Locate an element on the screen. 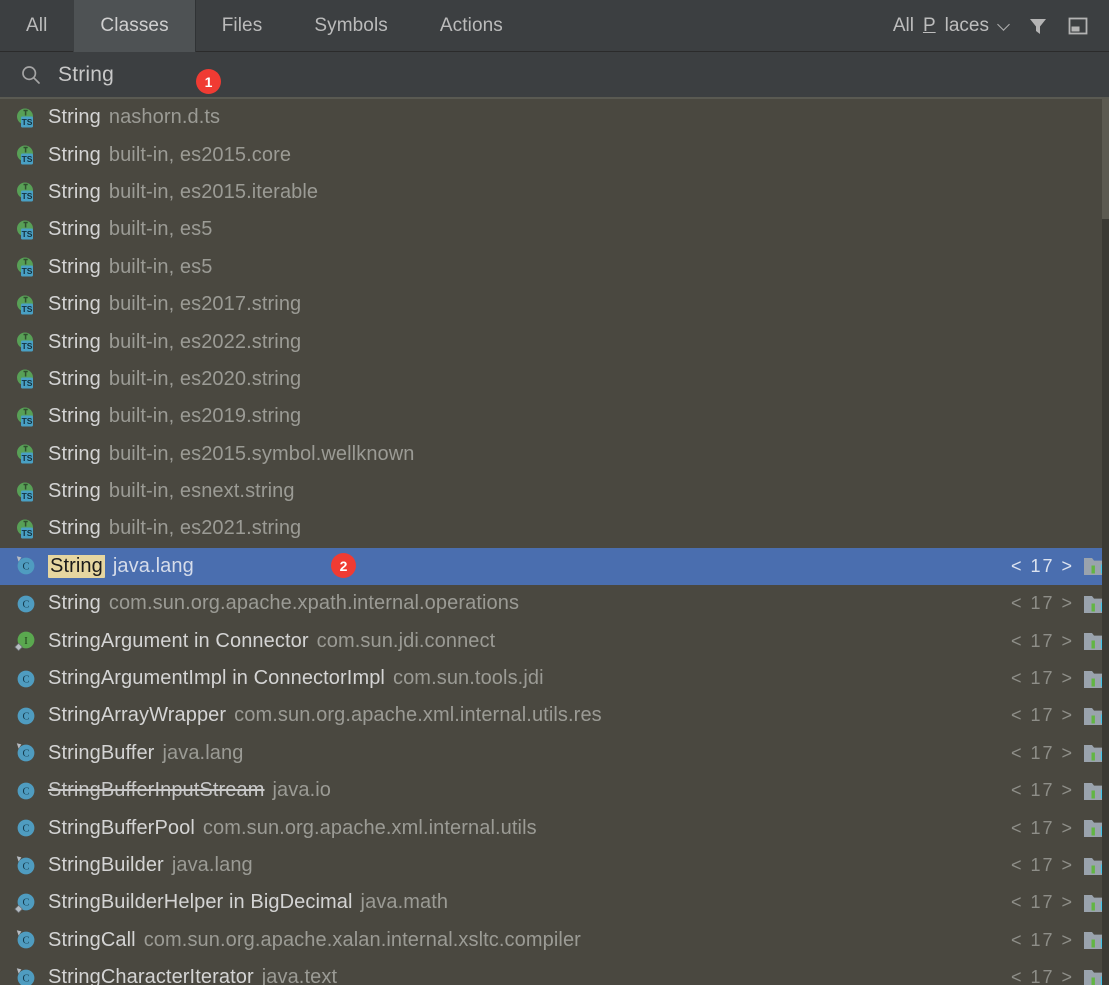  result-row-package: built-in, es2017.string is located at coordinates (205, 304).